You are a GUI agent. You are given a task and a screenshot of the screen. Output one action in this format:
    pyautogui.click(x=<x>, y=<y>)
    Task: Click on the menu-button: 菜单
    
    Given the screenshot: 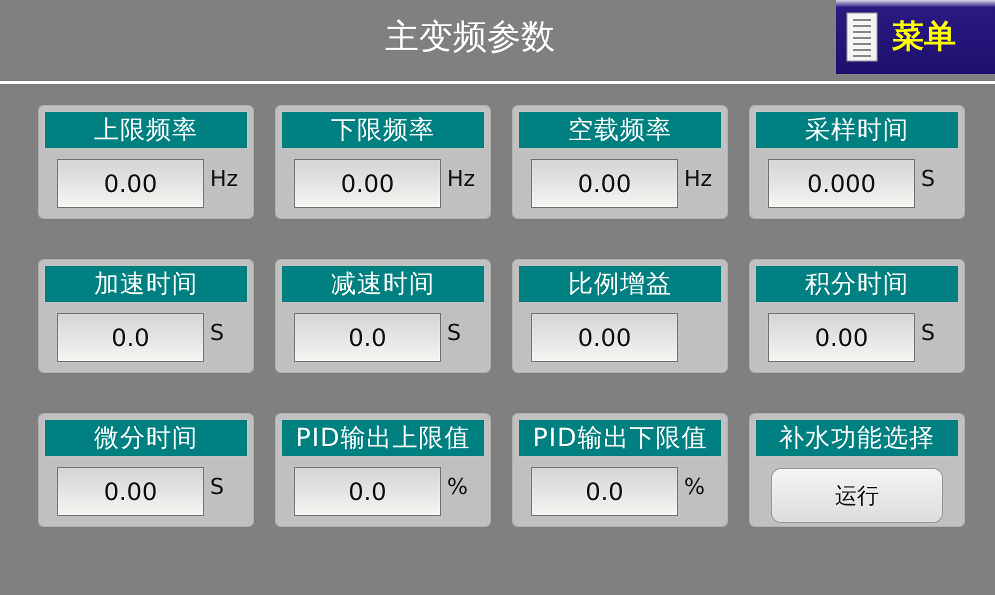 What is the action you would take?
    pyautogui.click(x=915, y=37)
    